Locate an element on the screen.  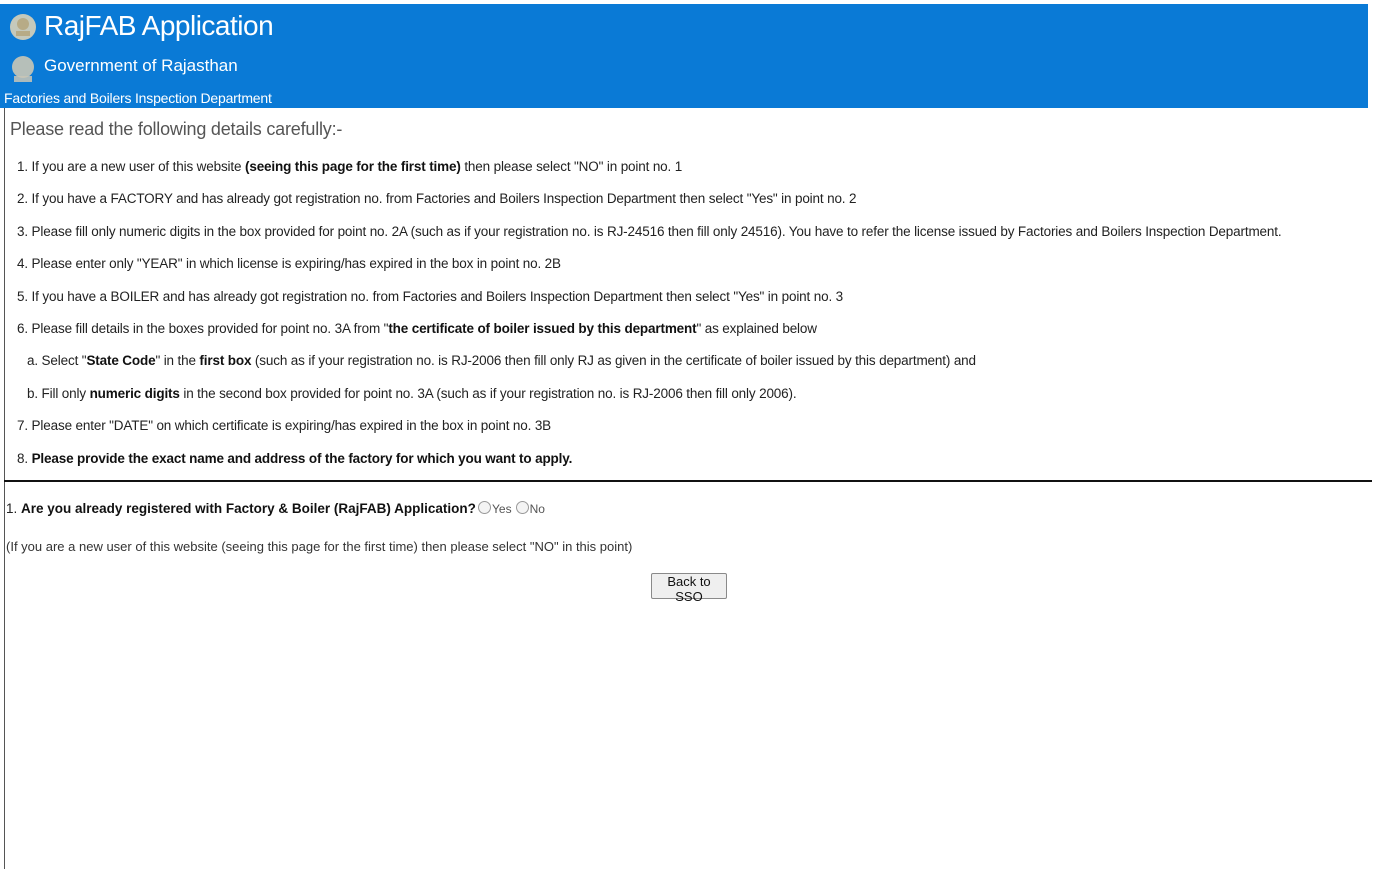
radio-yes is located at coordinates (484, 507).